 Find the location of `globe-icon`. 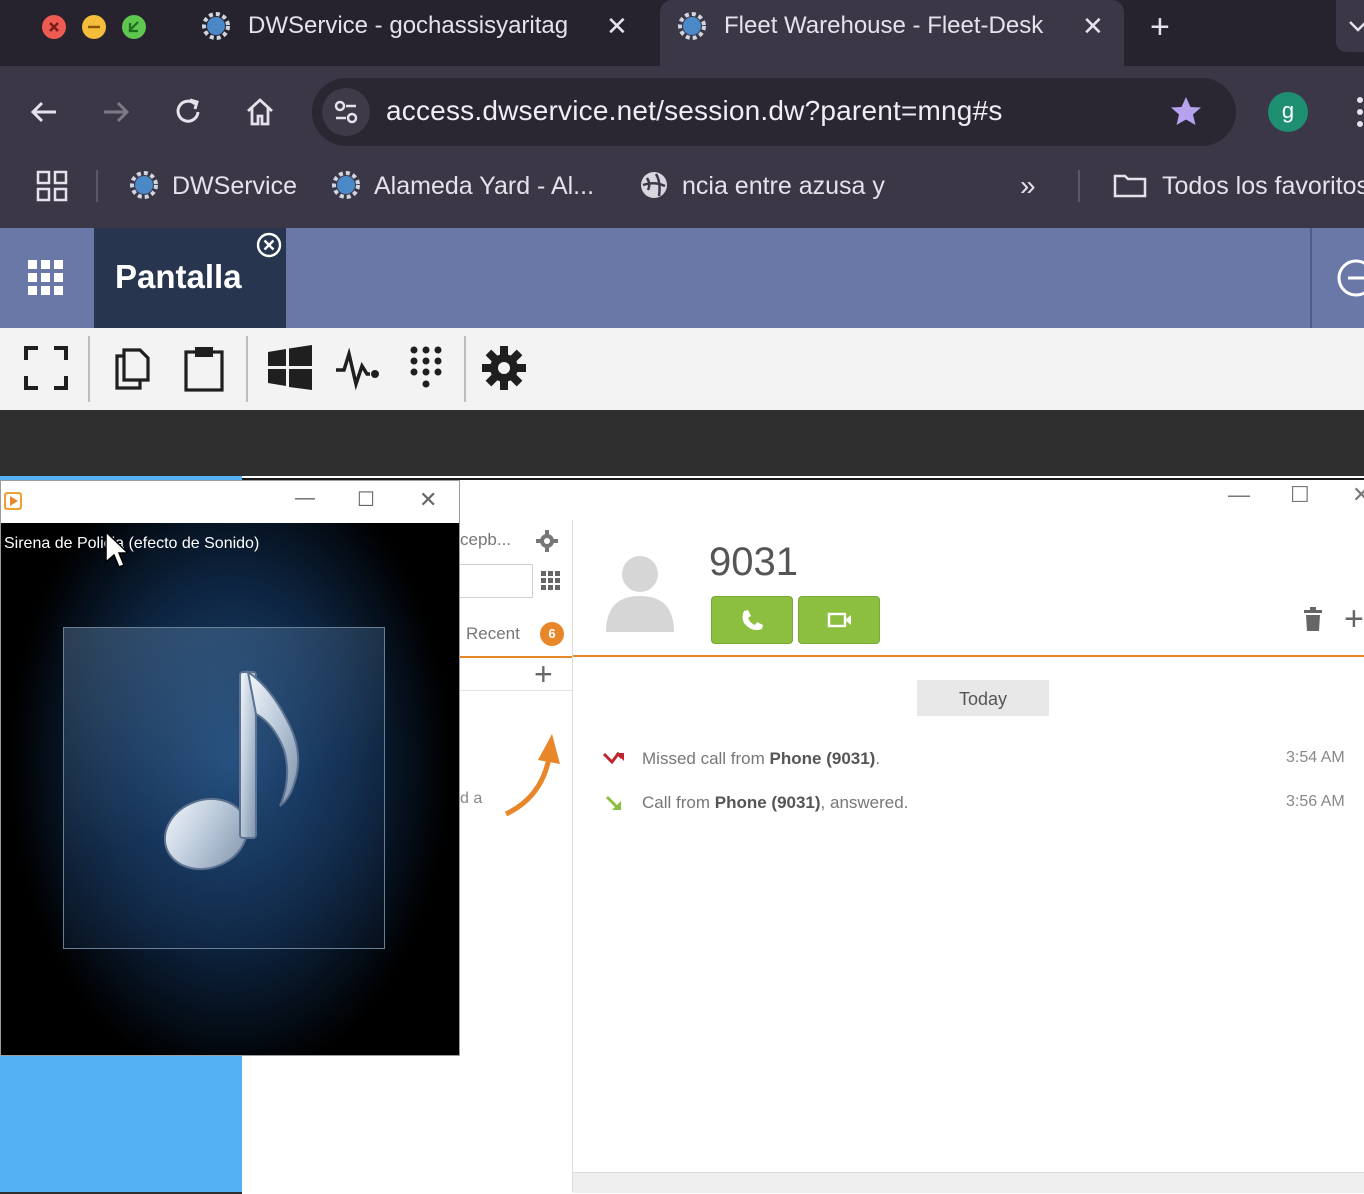

globe-icon is located at coordinates (654, 185).